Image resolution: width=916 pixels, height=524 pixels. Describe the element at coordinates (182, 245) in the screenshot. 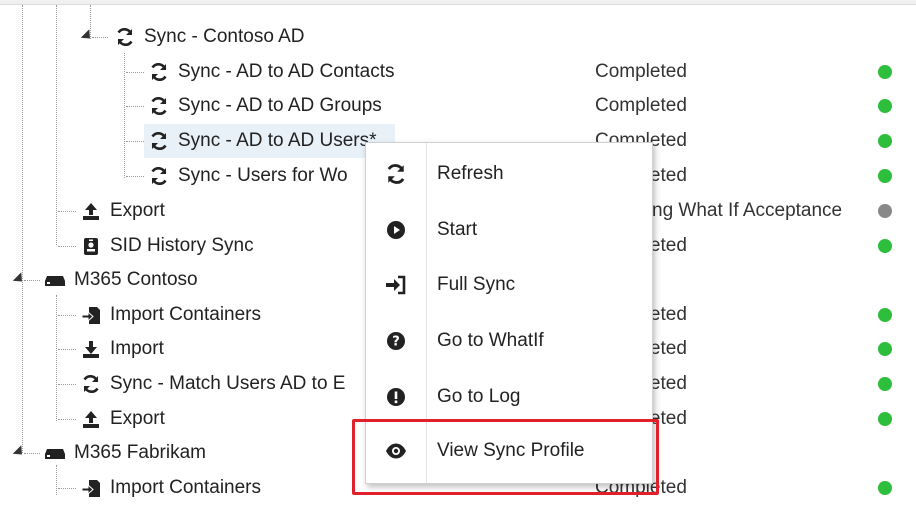

I see `tree-node-label: SID History Sync` at that location.